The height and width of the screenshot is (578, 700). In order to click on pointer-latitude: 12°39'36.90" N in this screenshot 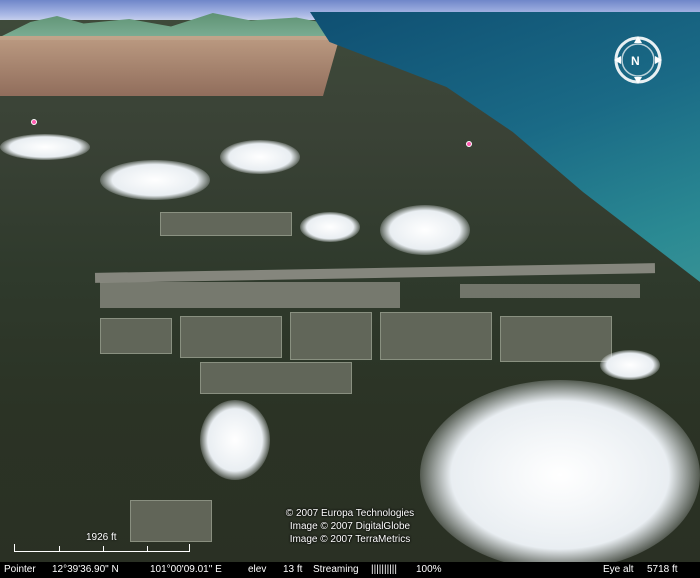, I will do `click(85, 569)`.